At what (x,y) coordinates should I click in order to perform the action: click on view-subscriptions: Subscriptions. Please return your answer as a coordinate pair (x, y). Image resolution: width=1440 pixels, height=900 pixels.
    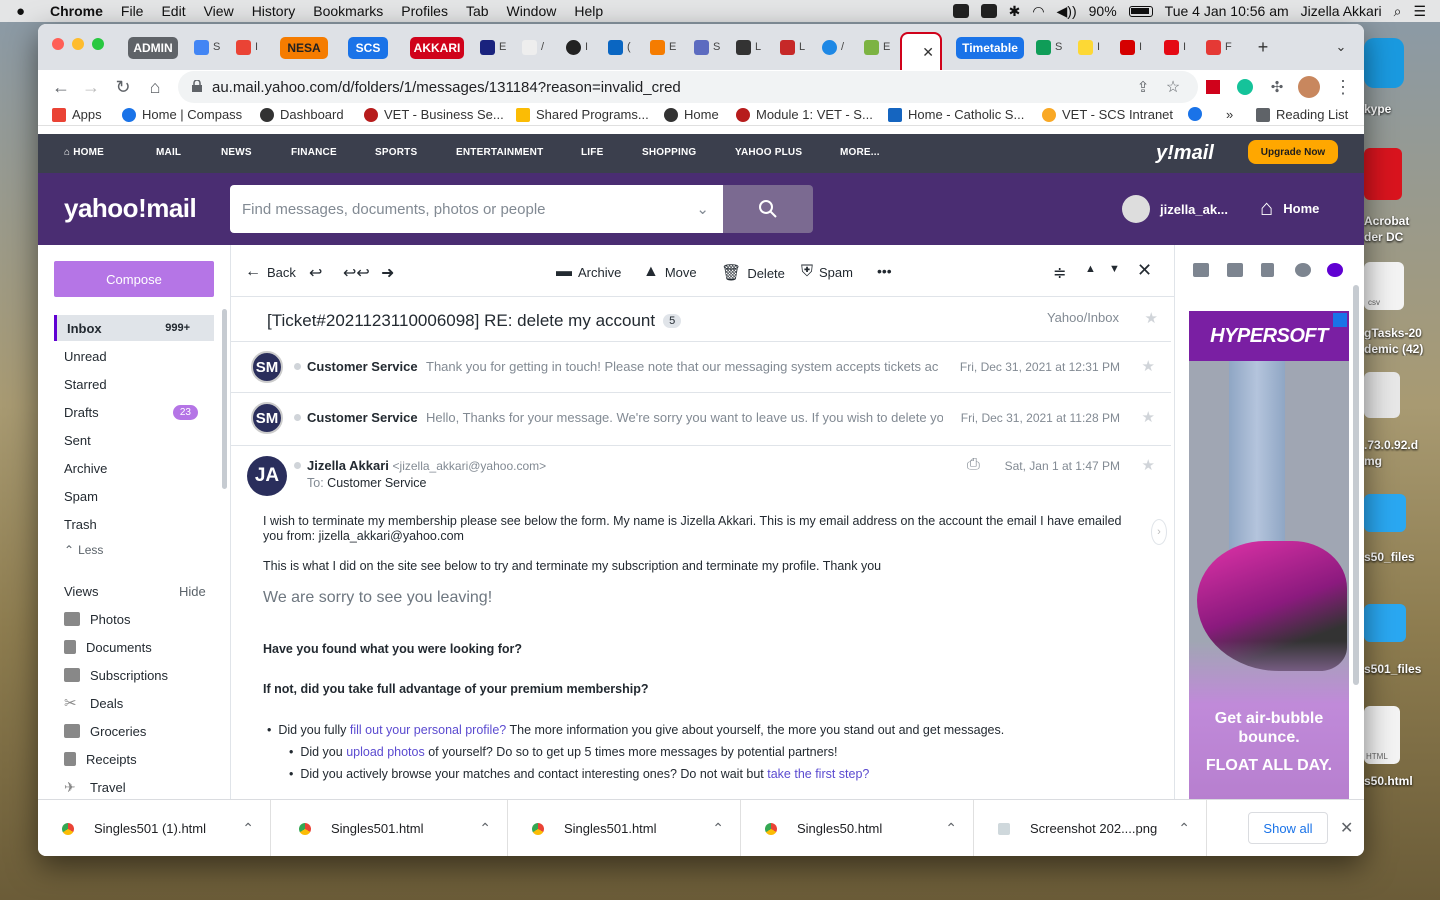
    Looking at the image, I should click on (116, 675).